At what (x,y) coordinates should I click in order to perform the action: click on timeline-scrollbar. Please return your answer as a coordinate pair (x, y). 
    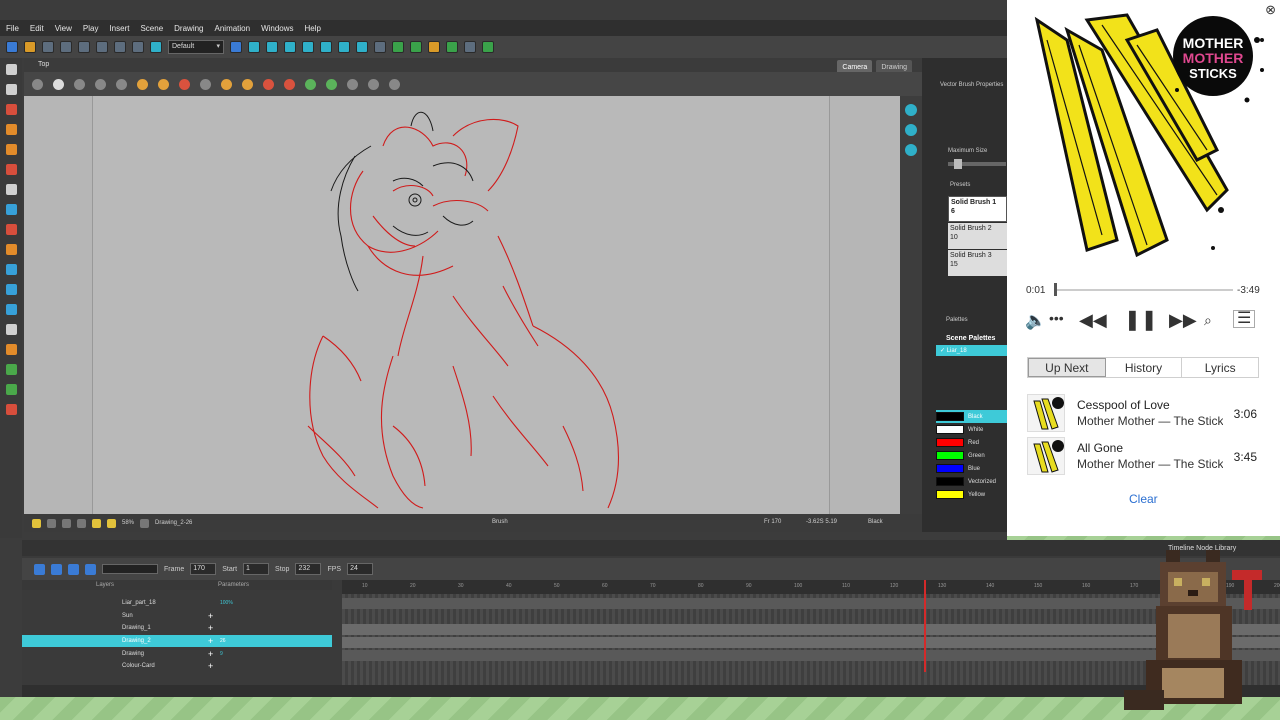
    Looking at the image, I should click on (651, 691).